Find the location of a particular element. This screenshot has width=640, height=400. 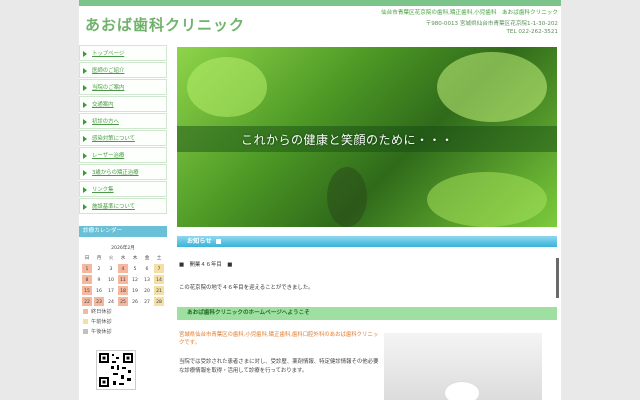

news-scrollbar is located at coordinates (557, 278).